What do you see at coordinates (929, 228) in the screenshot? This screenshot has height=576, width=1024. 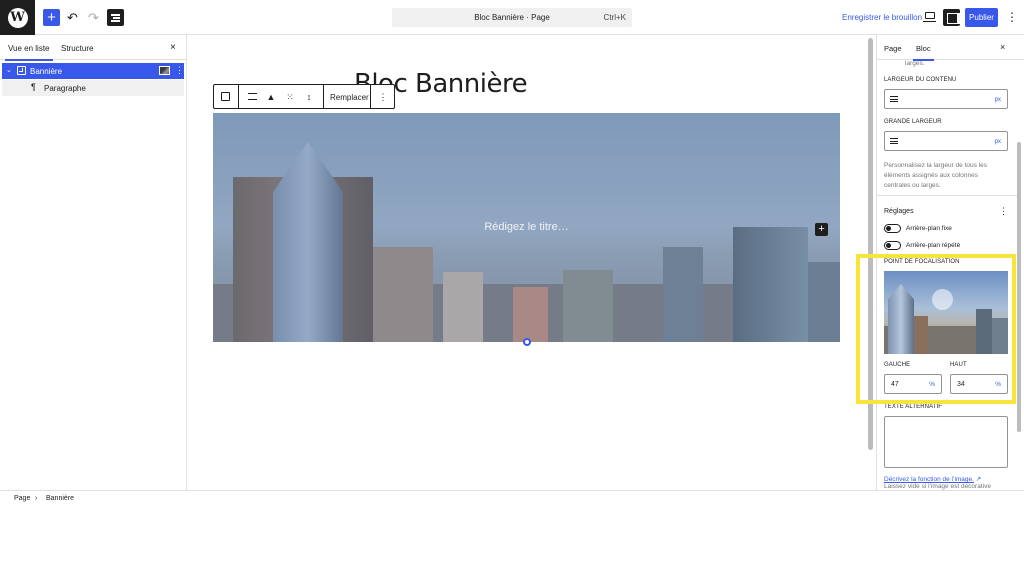 I see `fixed-background-label: Arrière-plan fixe` at bounding box center [929, 228].